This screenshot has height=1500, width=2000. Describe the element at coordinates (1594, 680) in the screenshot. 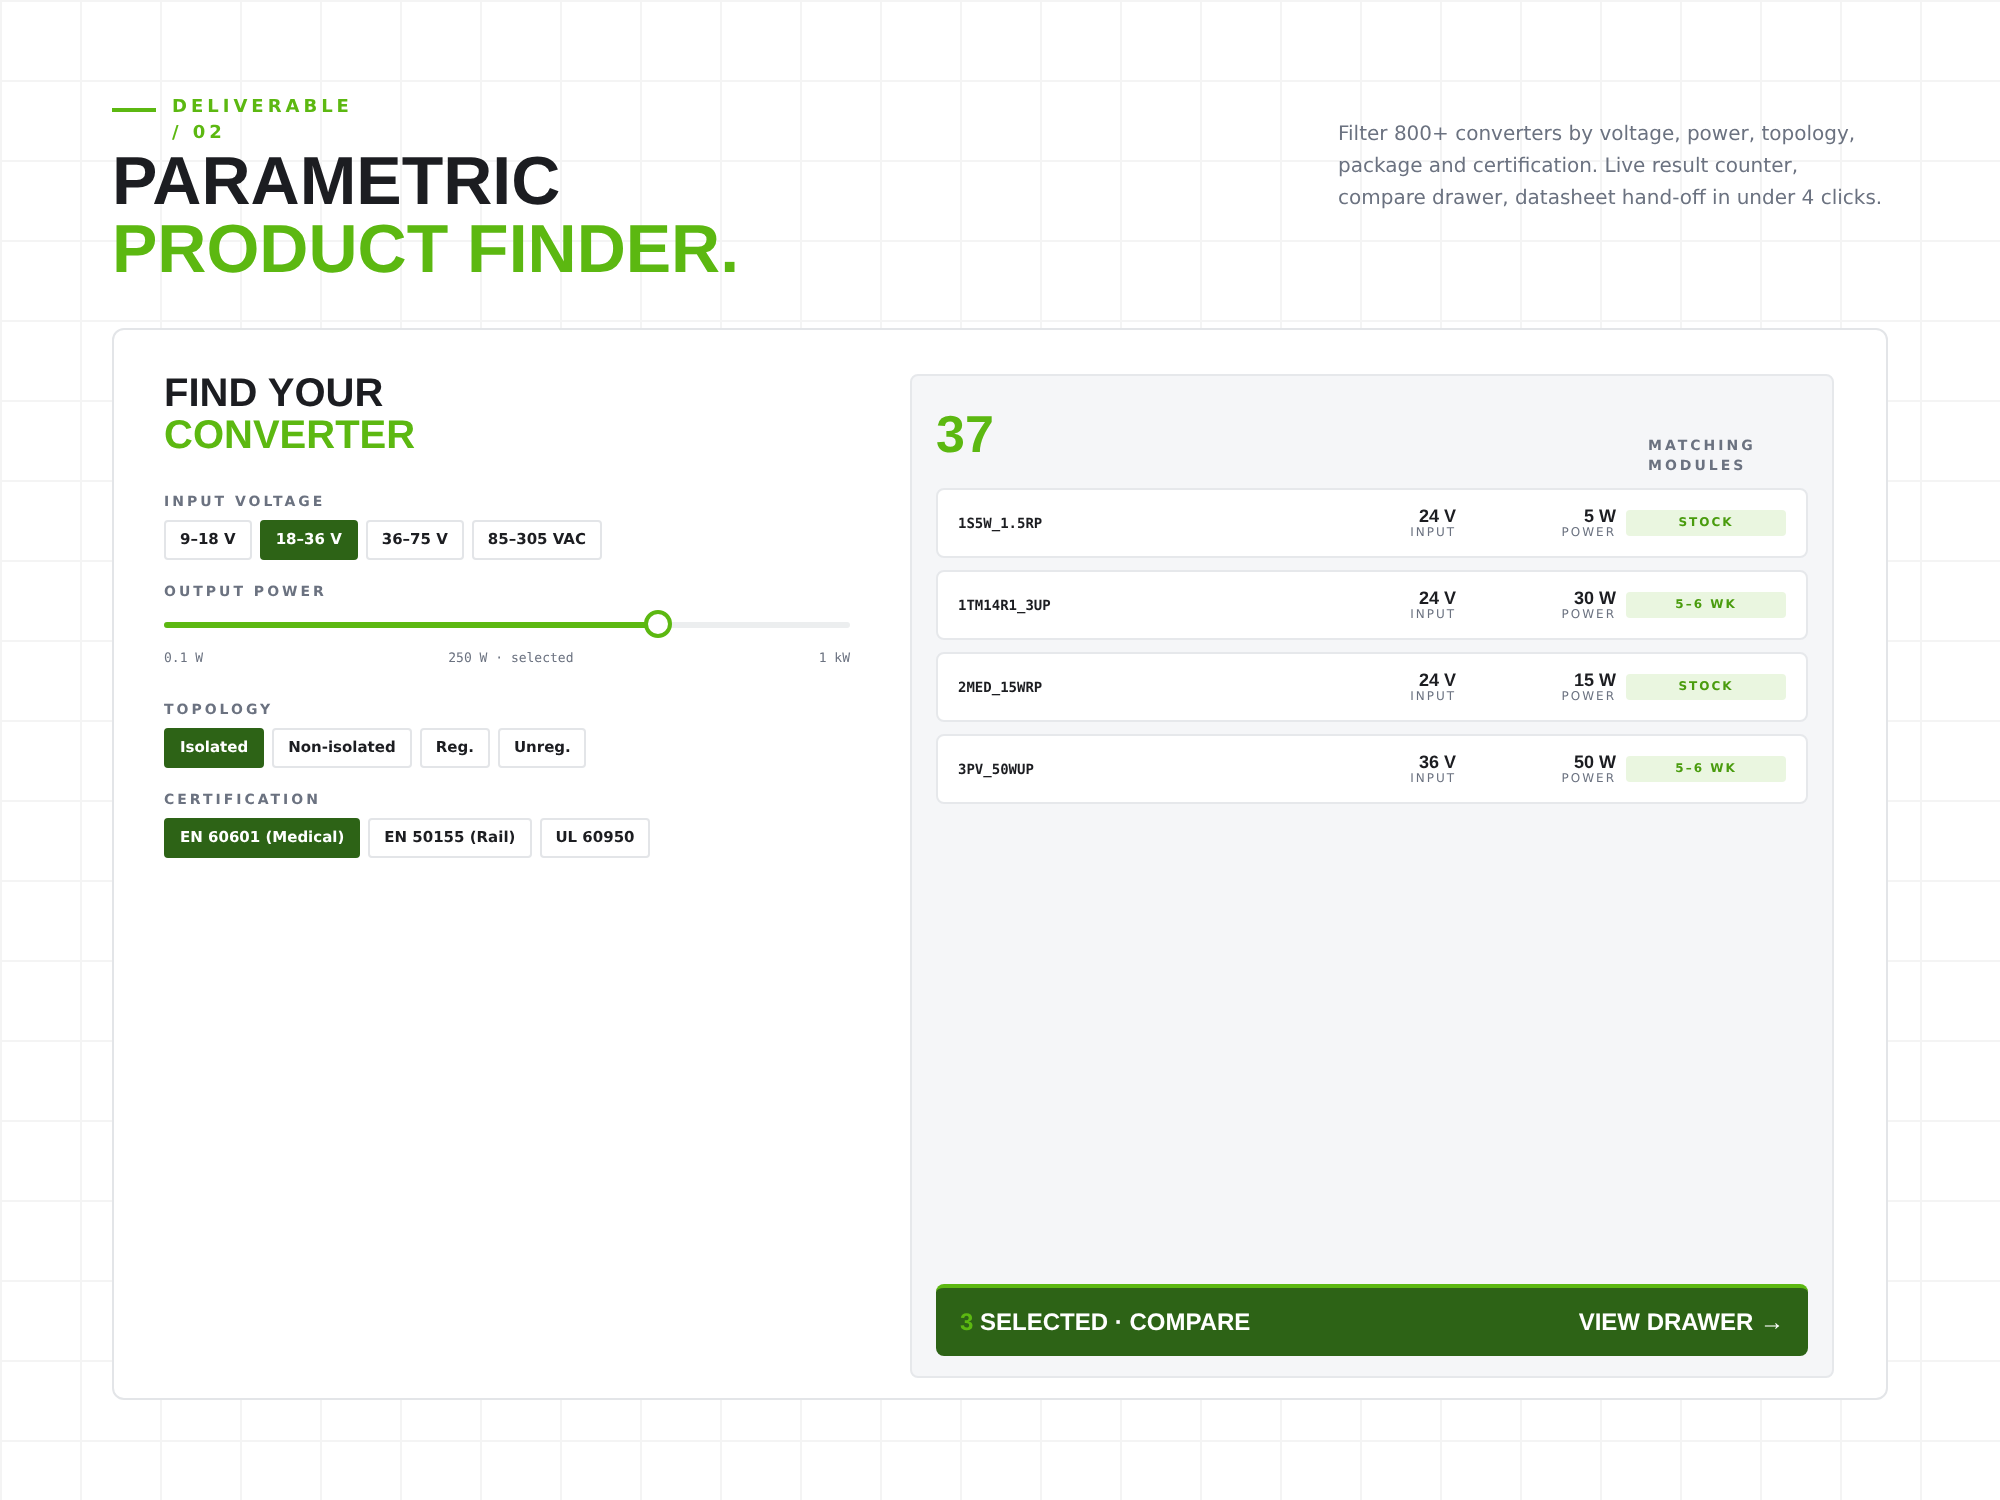

I see `power-value: 15 W` at that location.